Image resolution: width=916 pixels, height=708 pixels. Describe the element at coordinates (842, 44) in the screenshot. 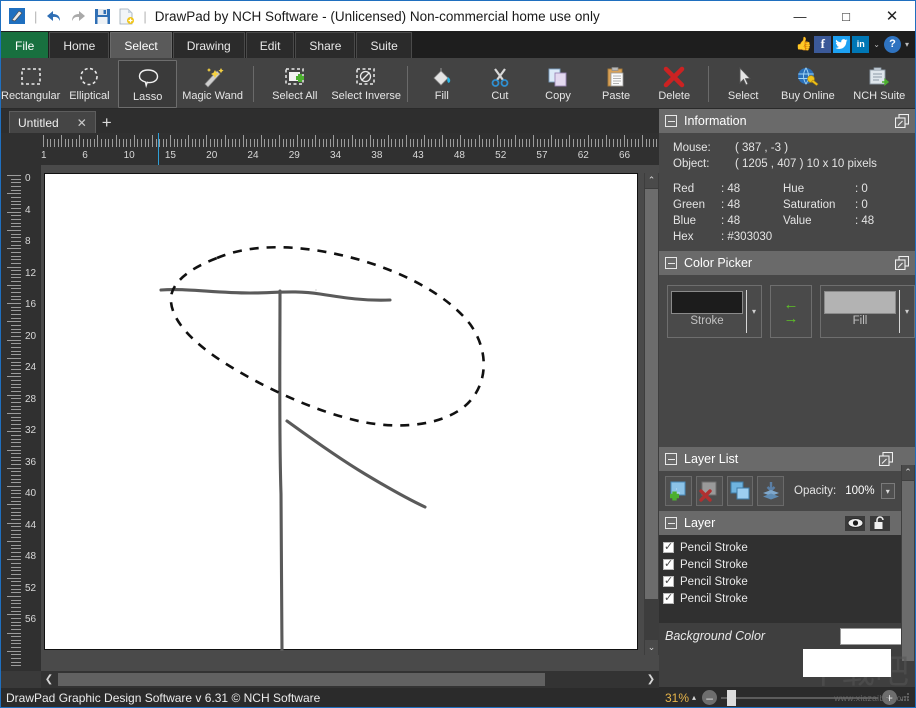

I see `twitter-icon` at that location.